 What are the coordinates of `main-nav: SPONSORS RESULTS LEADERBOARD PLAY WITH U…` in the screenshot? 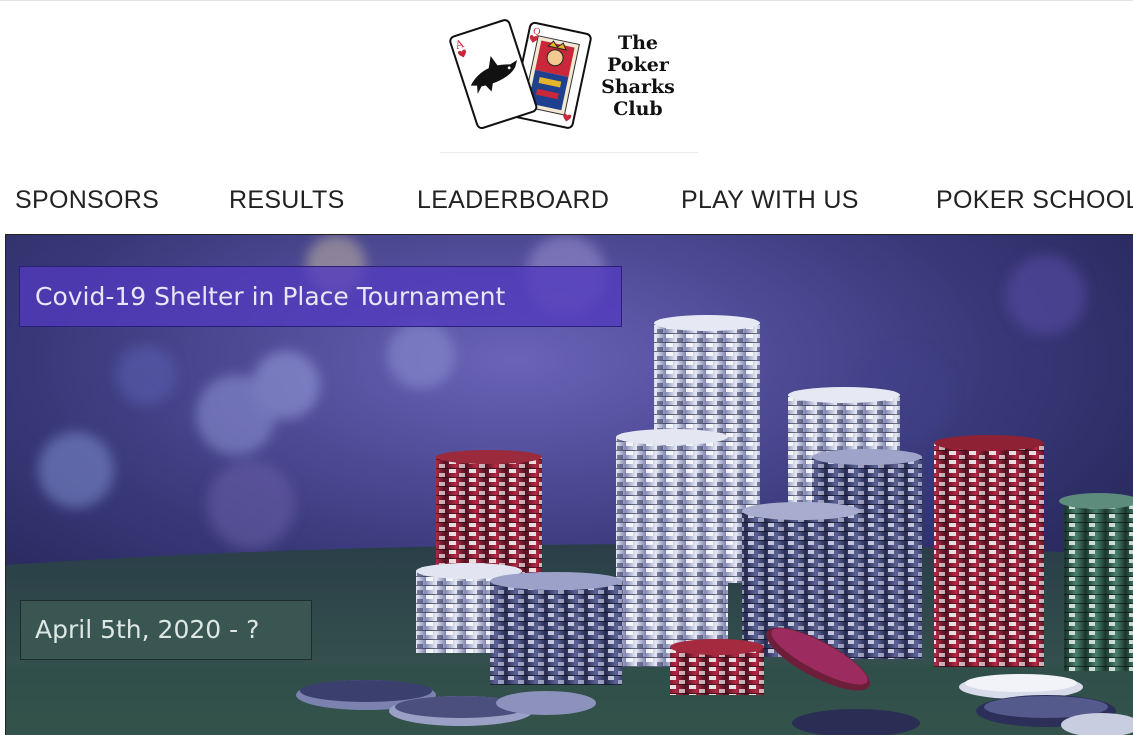 It's located at (566, 206).